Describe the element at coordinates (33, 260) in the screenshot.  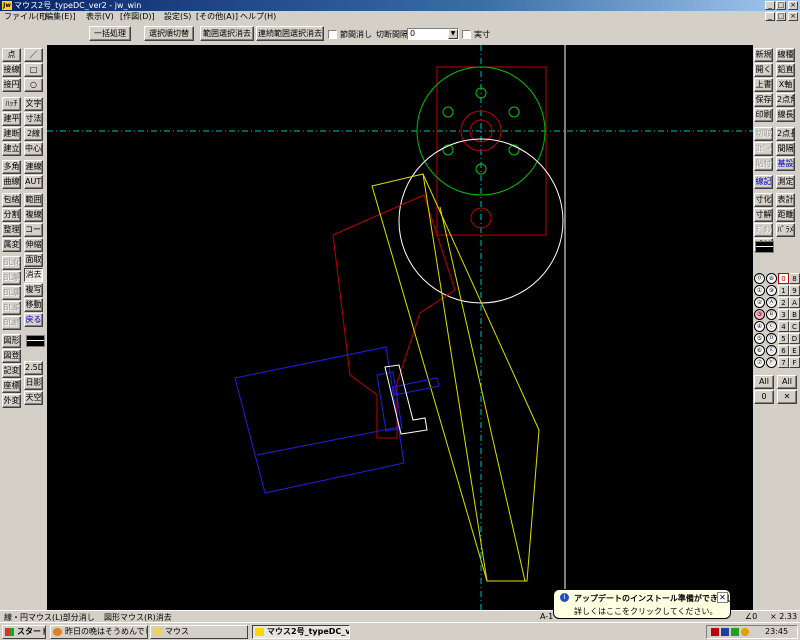
I see `tool-button: 面取` at that location.